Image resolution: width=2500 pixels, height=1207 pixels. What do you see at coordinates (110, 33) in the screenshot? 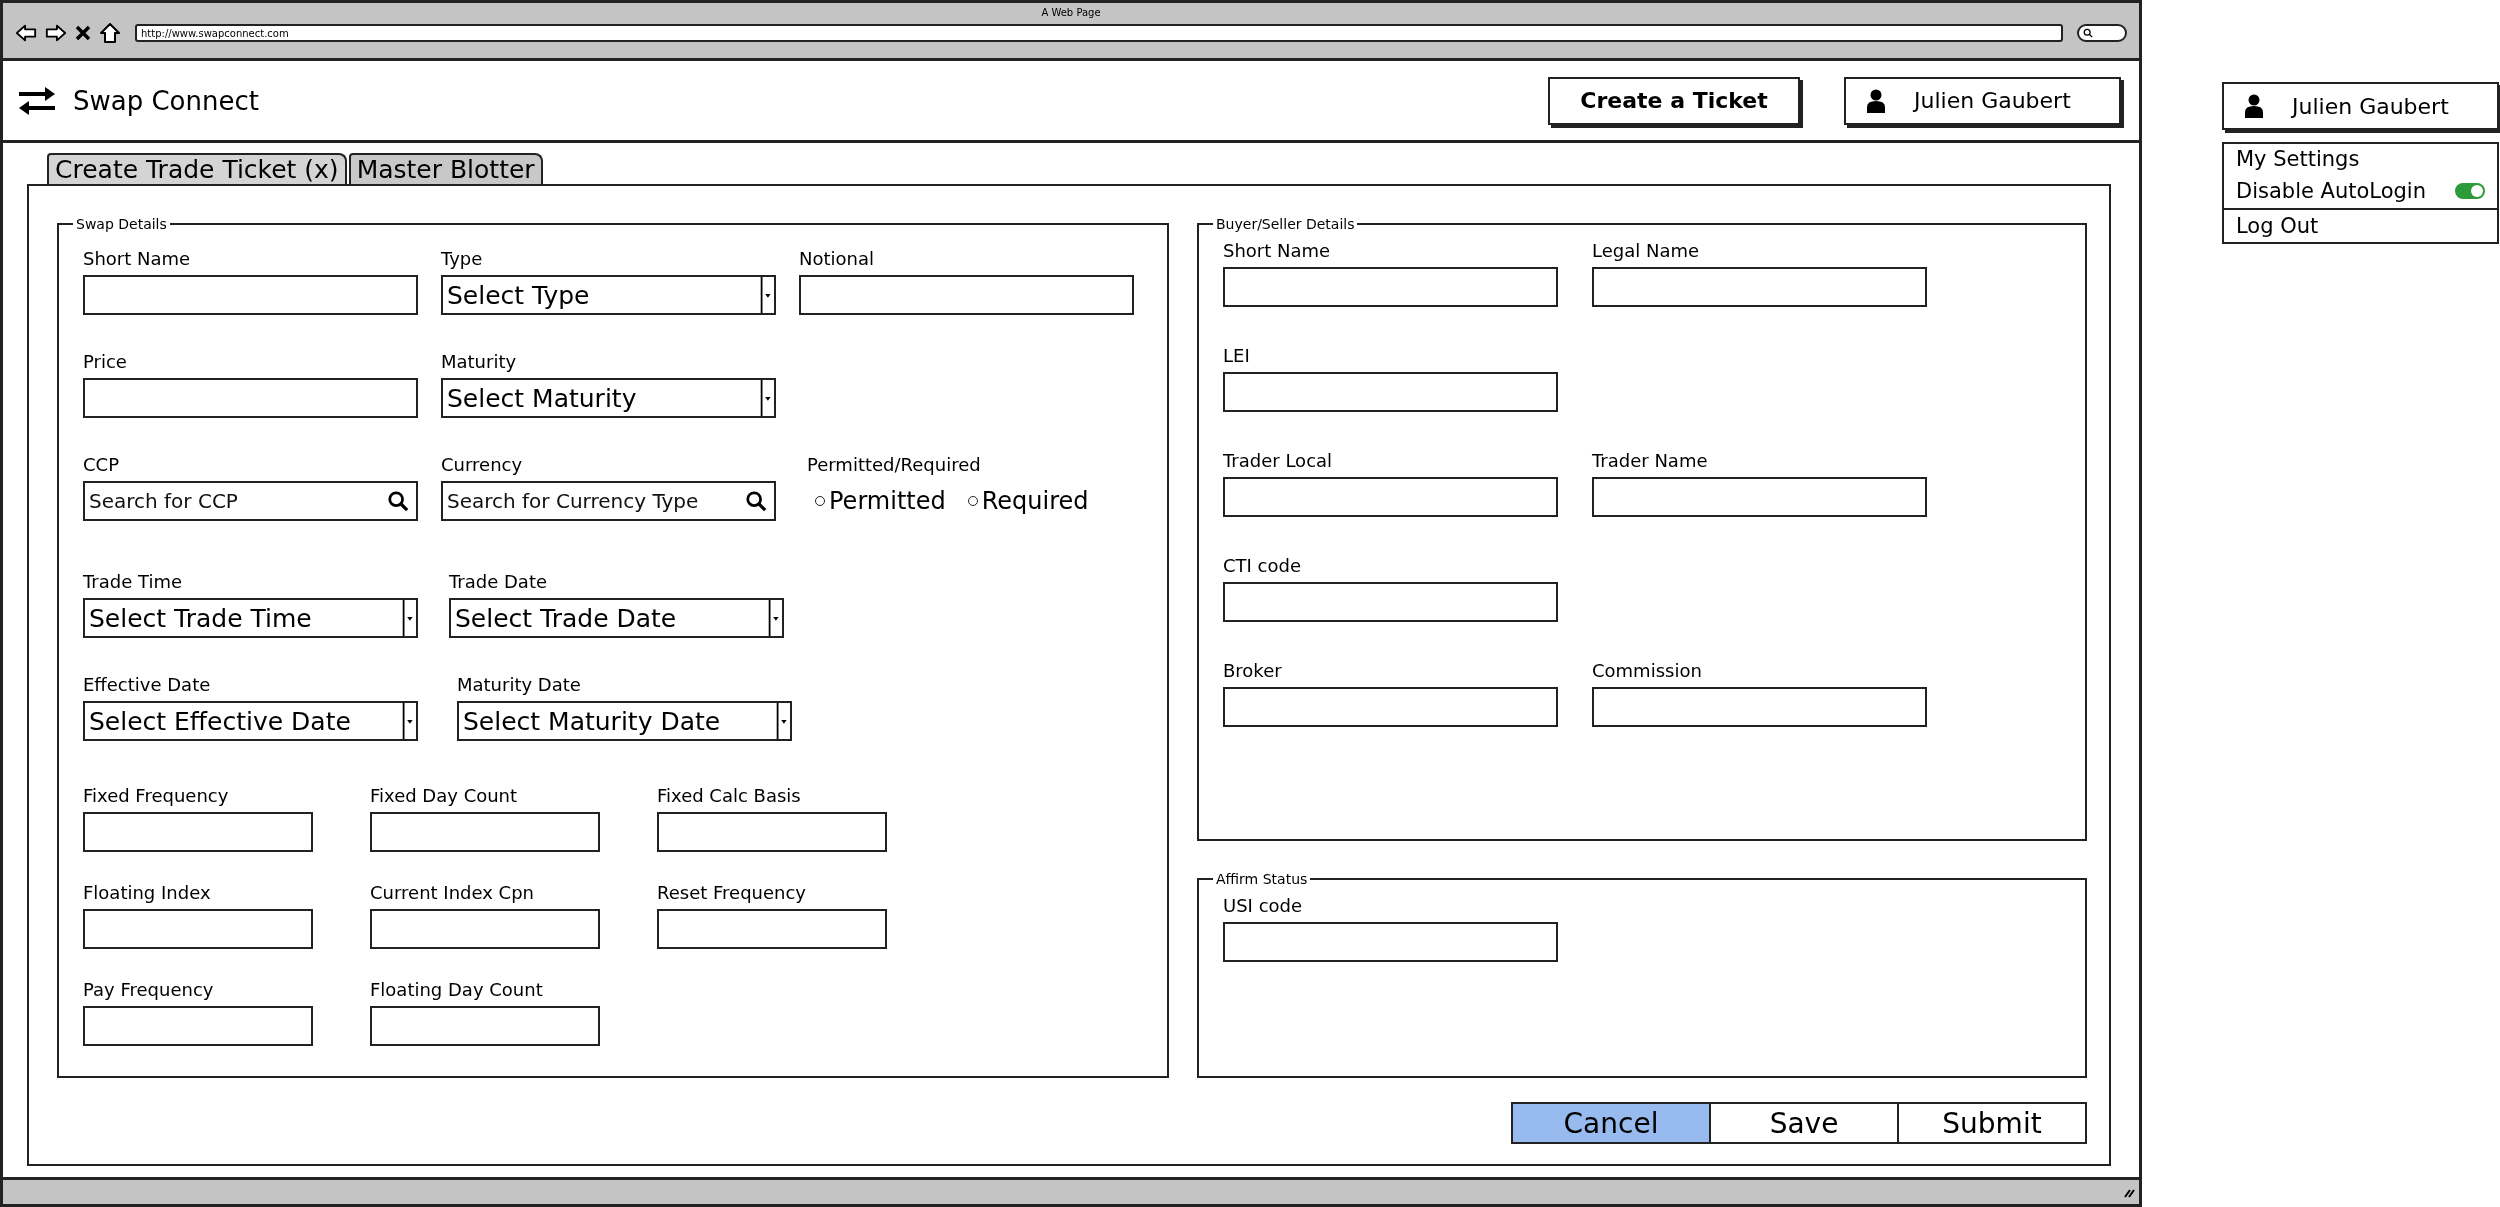
I see `home-icon` at bounding box center [110, 33].